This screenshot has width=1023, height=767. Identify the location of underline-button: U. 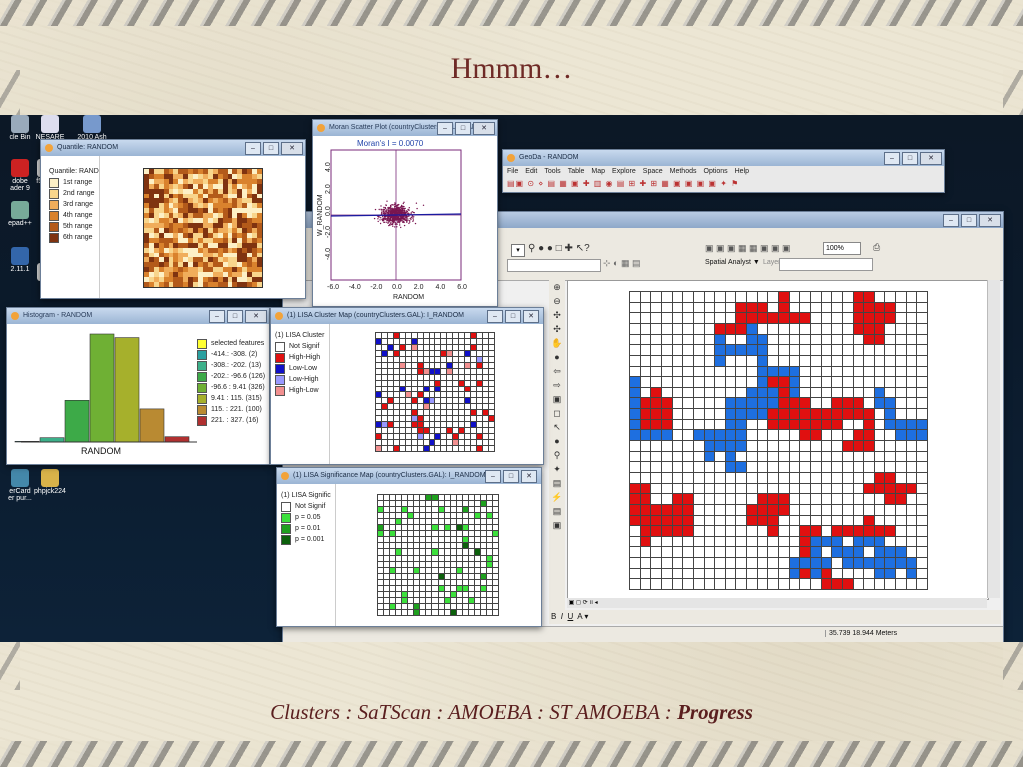
(570, 616).